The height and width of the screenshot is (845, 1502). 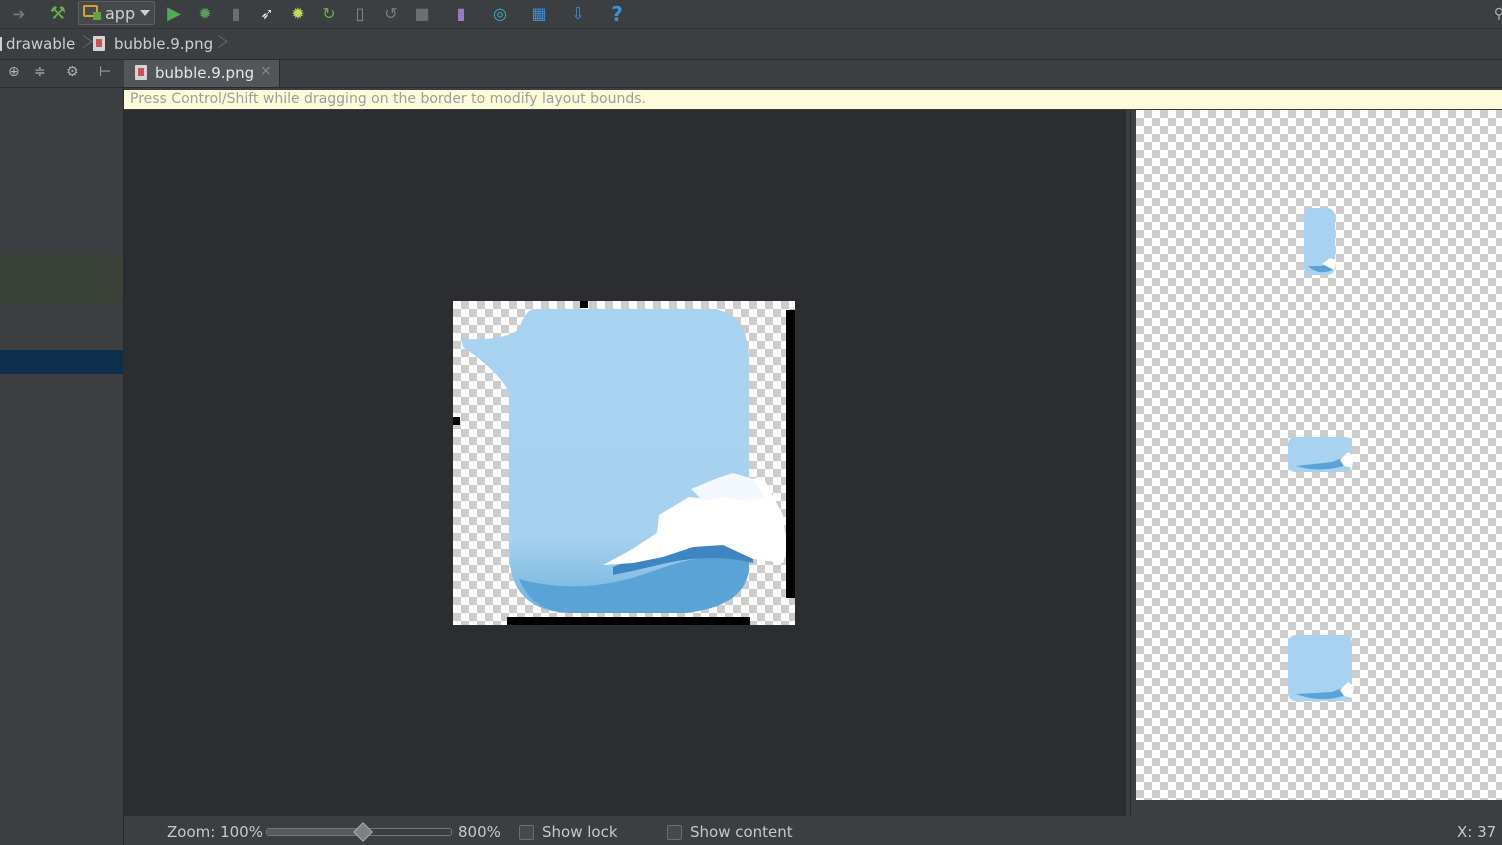 I want to click on sync-project-icon: ◎, so click(x=500, y=14).